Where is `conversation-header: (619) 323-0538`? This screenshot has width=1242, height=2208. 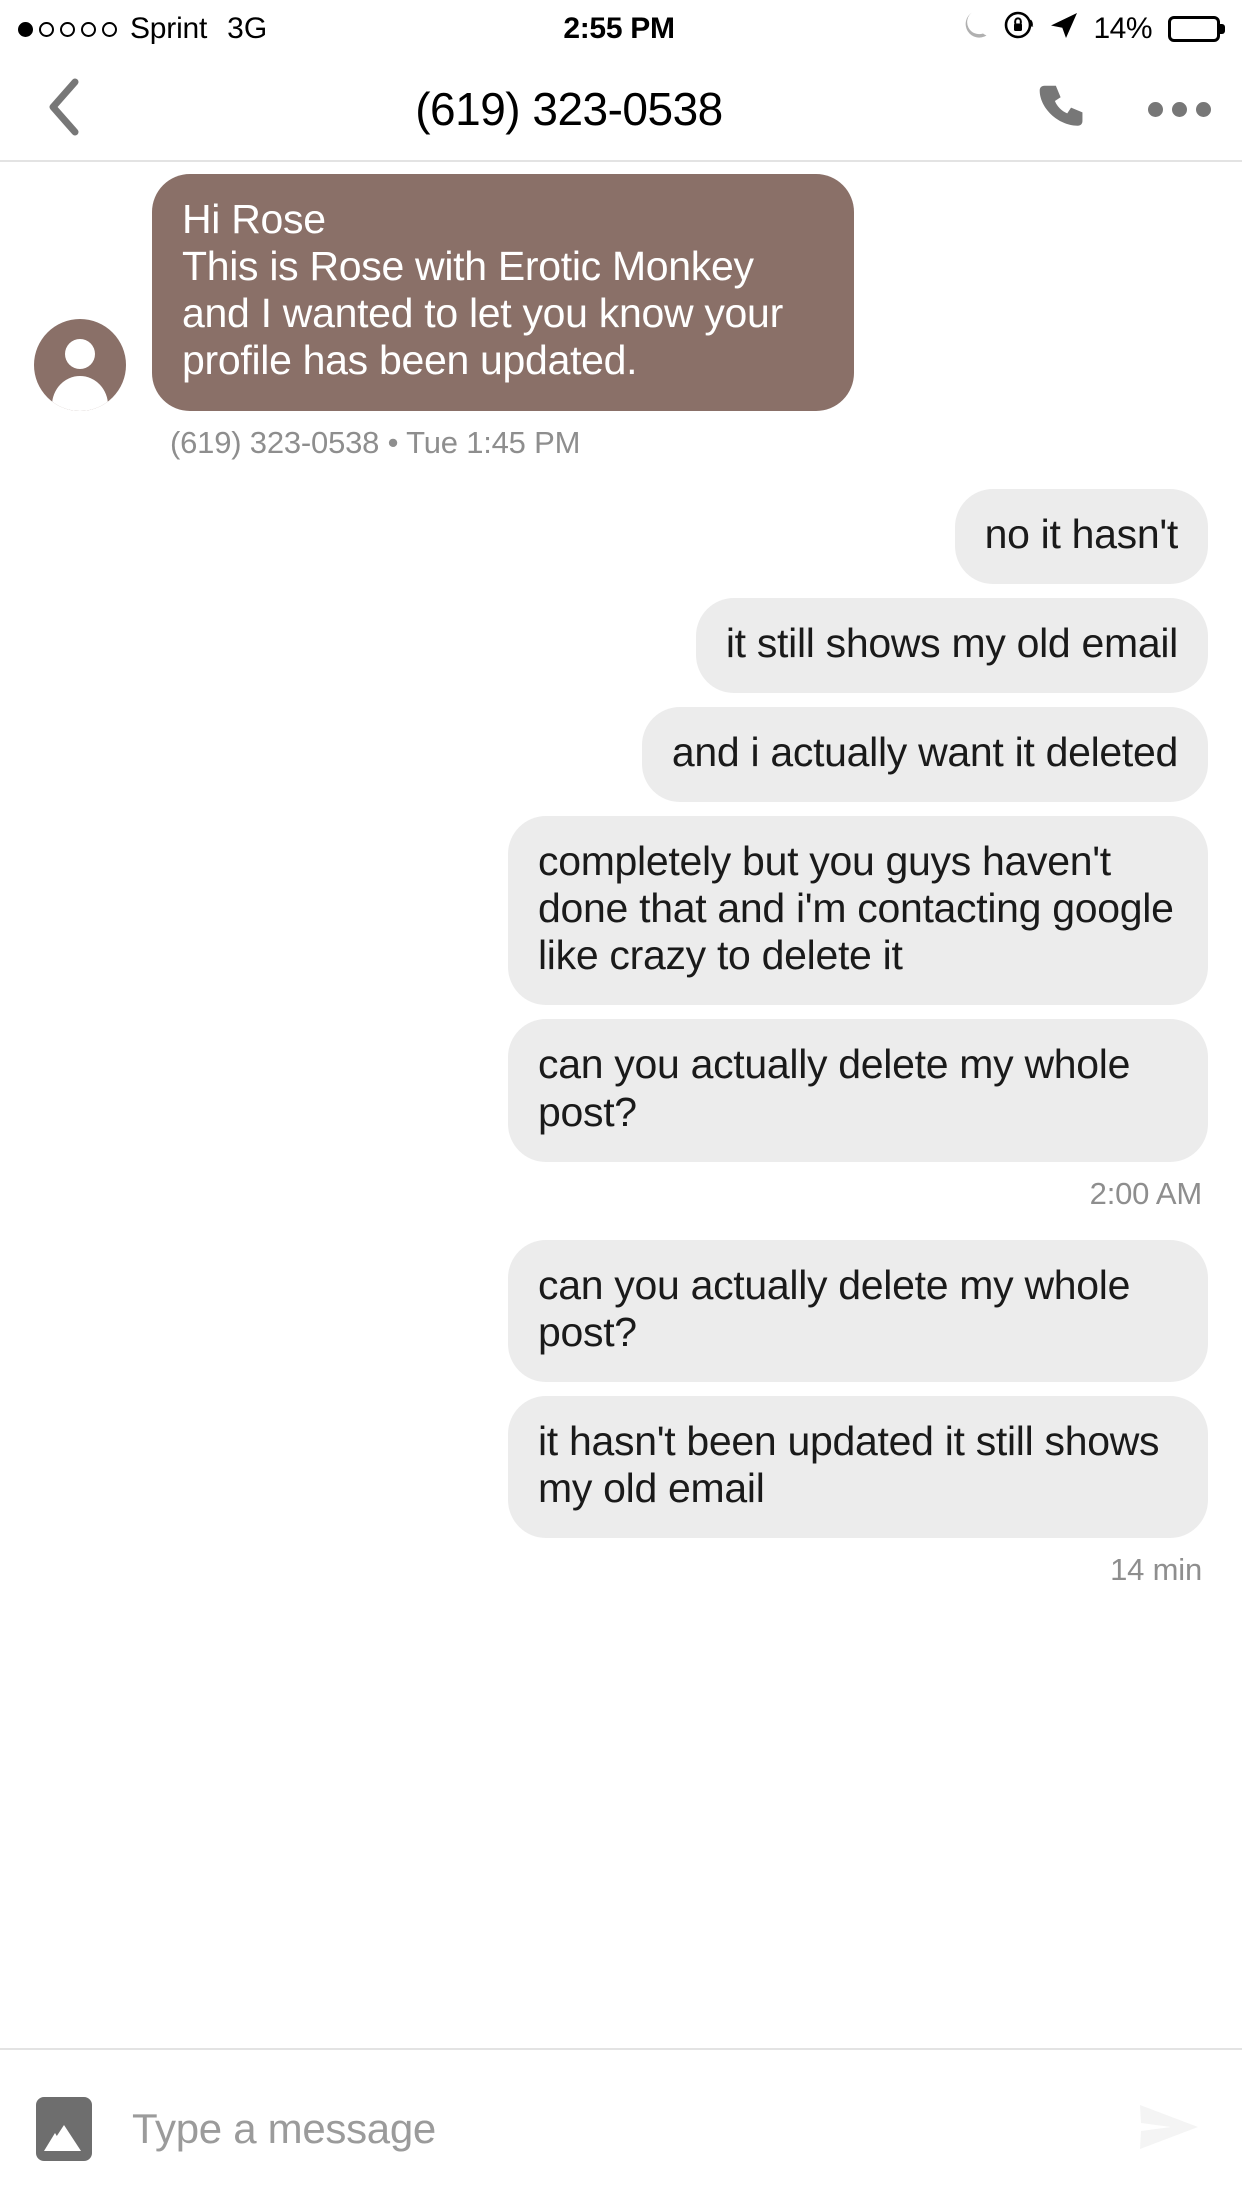
conversation-header: (619) 323-0538 is located at coordinates (621, 110).